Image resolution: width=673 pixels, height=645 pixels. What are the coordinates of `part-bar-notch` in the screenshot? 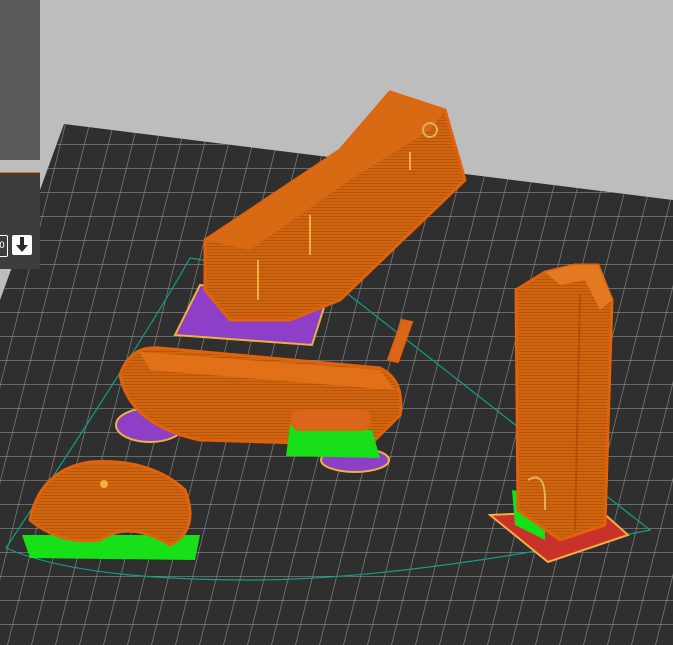 It's located at (331, 420).